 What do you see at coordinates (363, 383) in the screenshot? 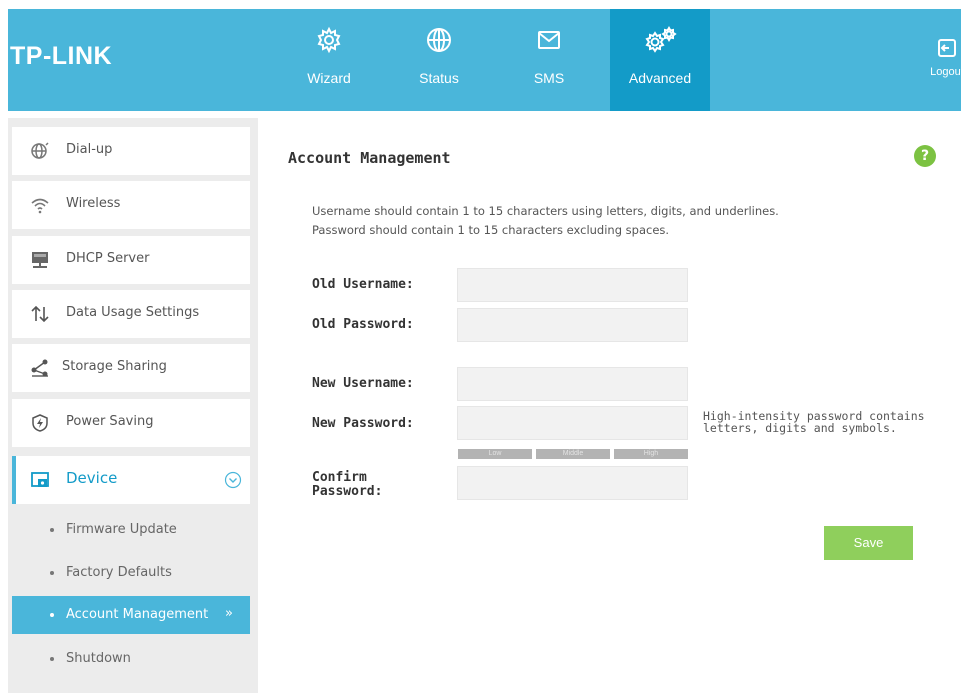
I see `new-username-label: New Username:` at bounding box center [363, 383].